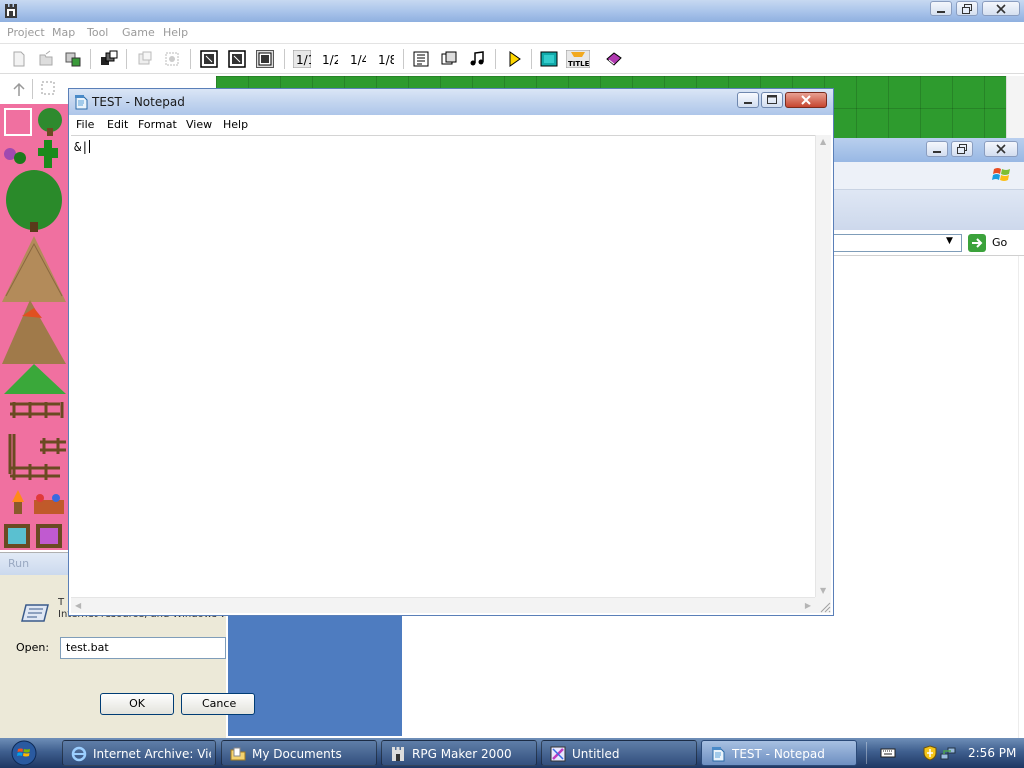 The width and height of the screenshot is (1024, 768). I want to click on internet-explorer-icon, so click(79, 754).